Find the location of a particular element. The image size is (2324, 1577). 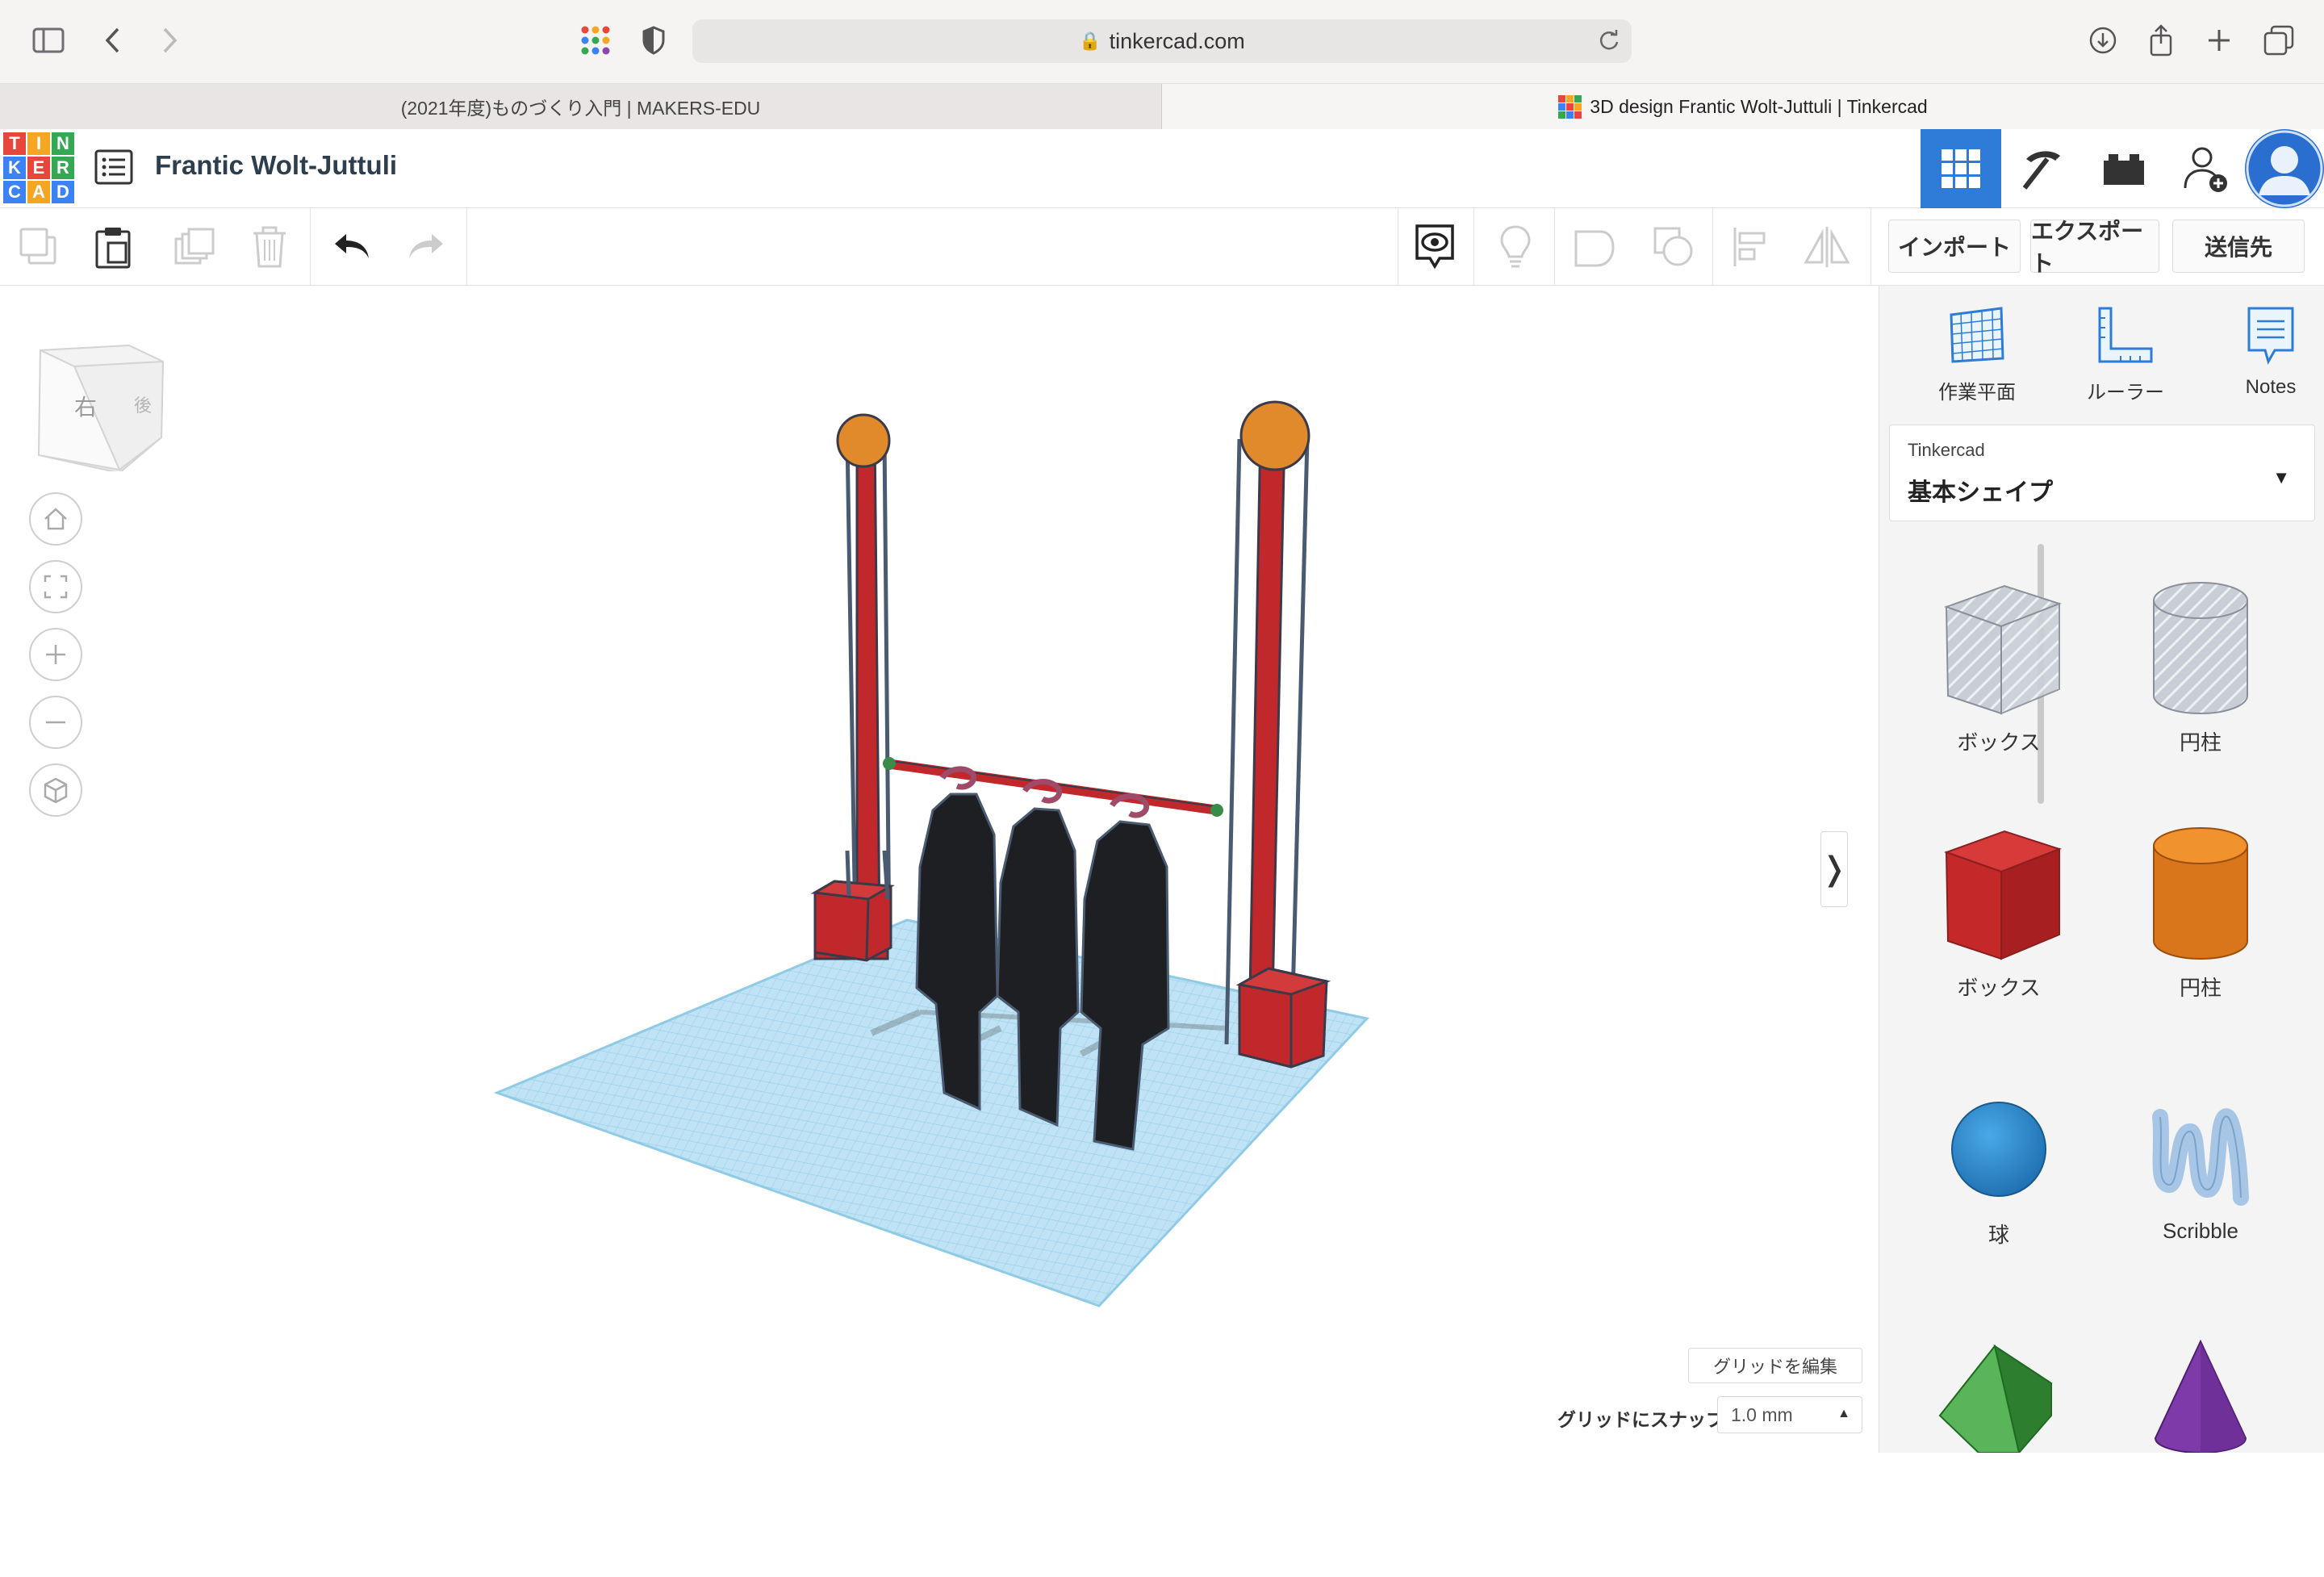

panel-collapse-toggle: ❭ is located at coordinates (1834, 869).